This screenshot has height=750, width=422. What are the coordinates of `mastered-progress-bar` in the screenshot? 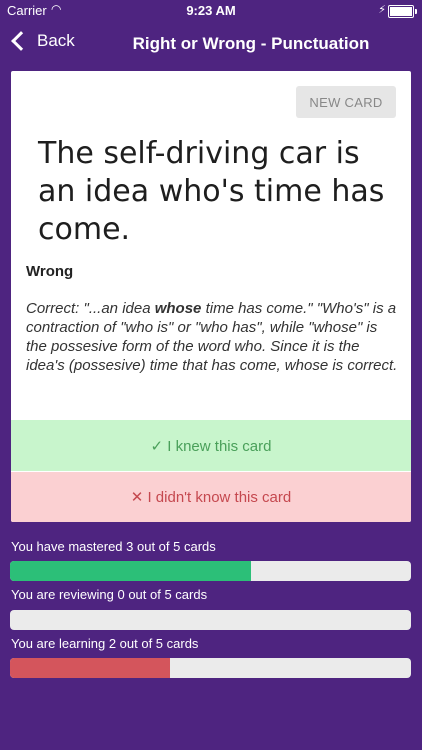 It's located at (210, 571).